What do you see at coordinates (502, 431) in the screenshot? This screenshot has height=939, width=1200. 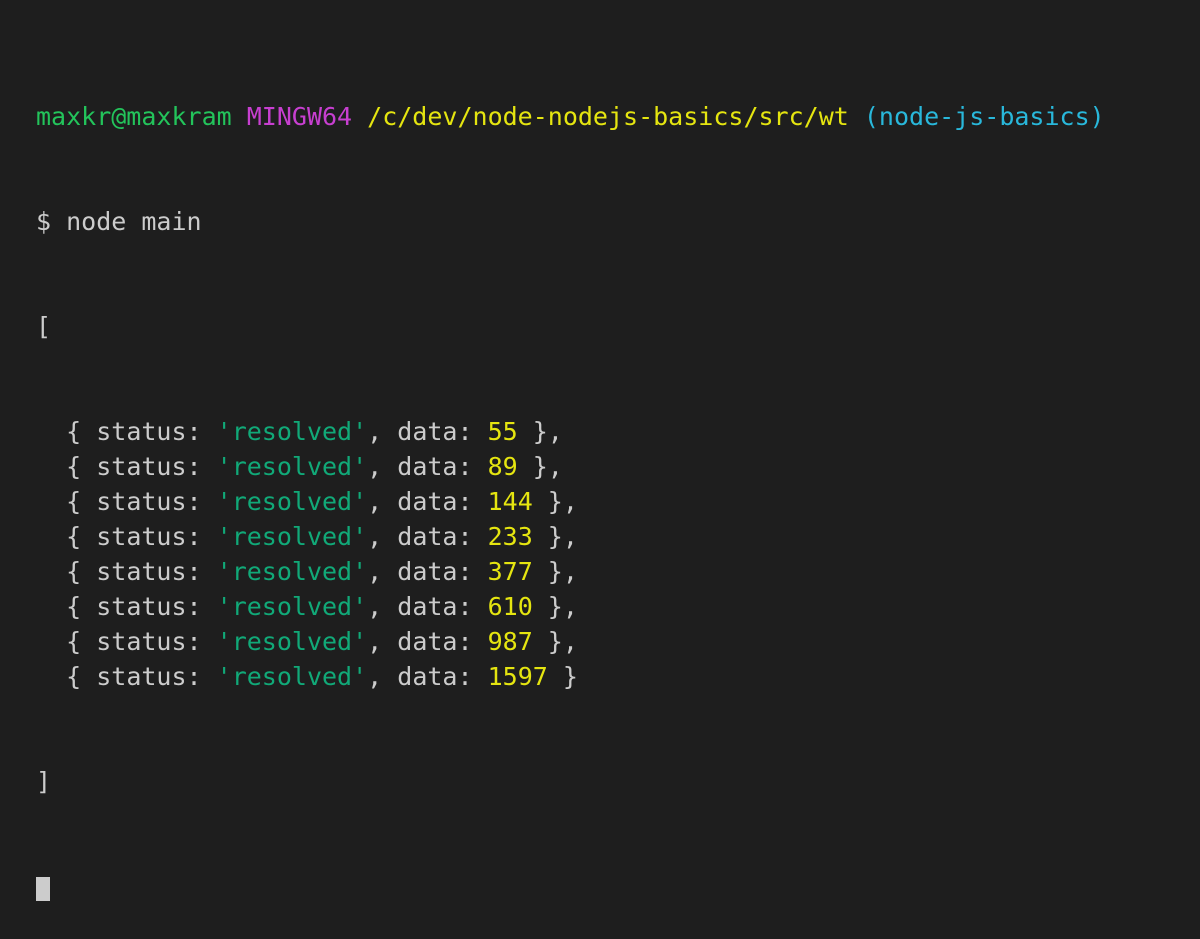 I see `data-value: 55` at bounding box center [502, 431].